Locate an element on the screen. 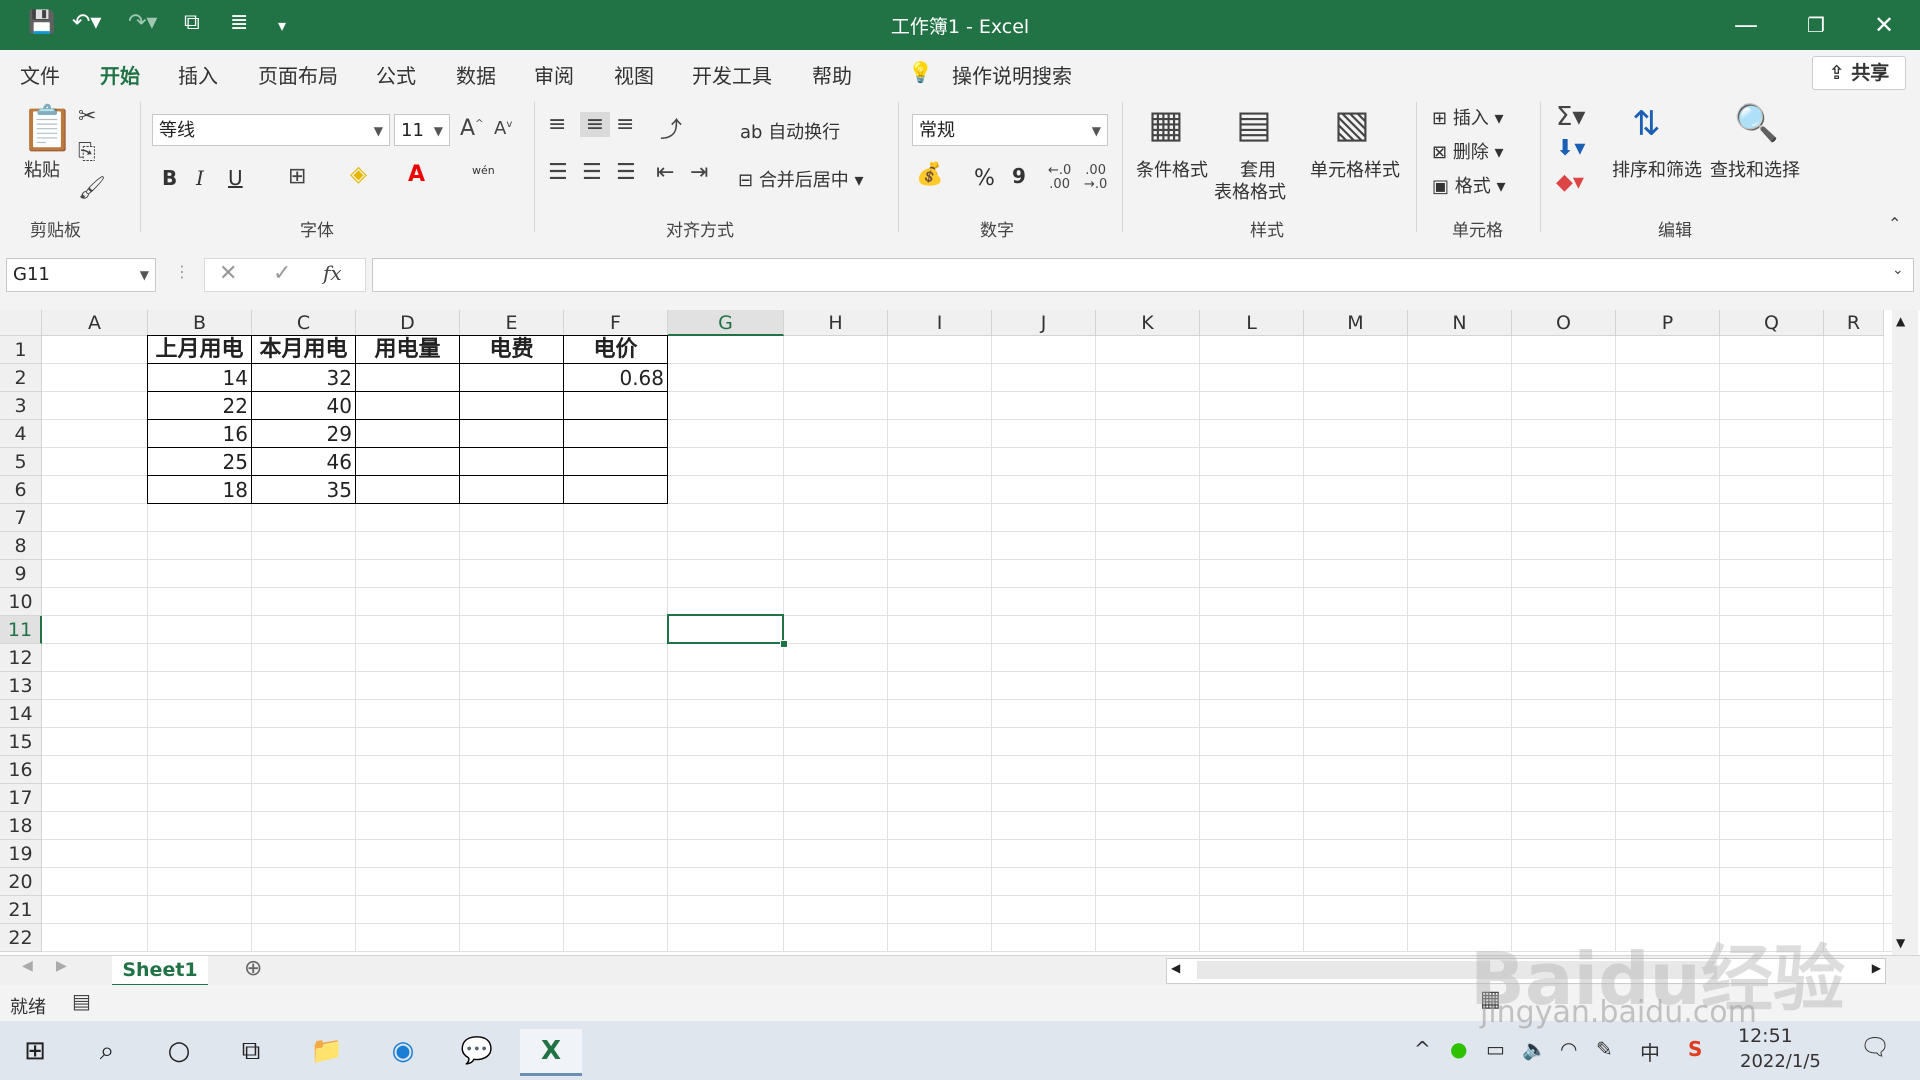 The height and width of the screenshot is (1080, 1920). enter-icon: ✓ is located at coordinates (282, 273).